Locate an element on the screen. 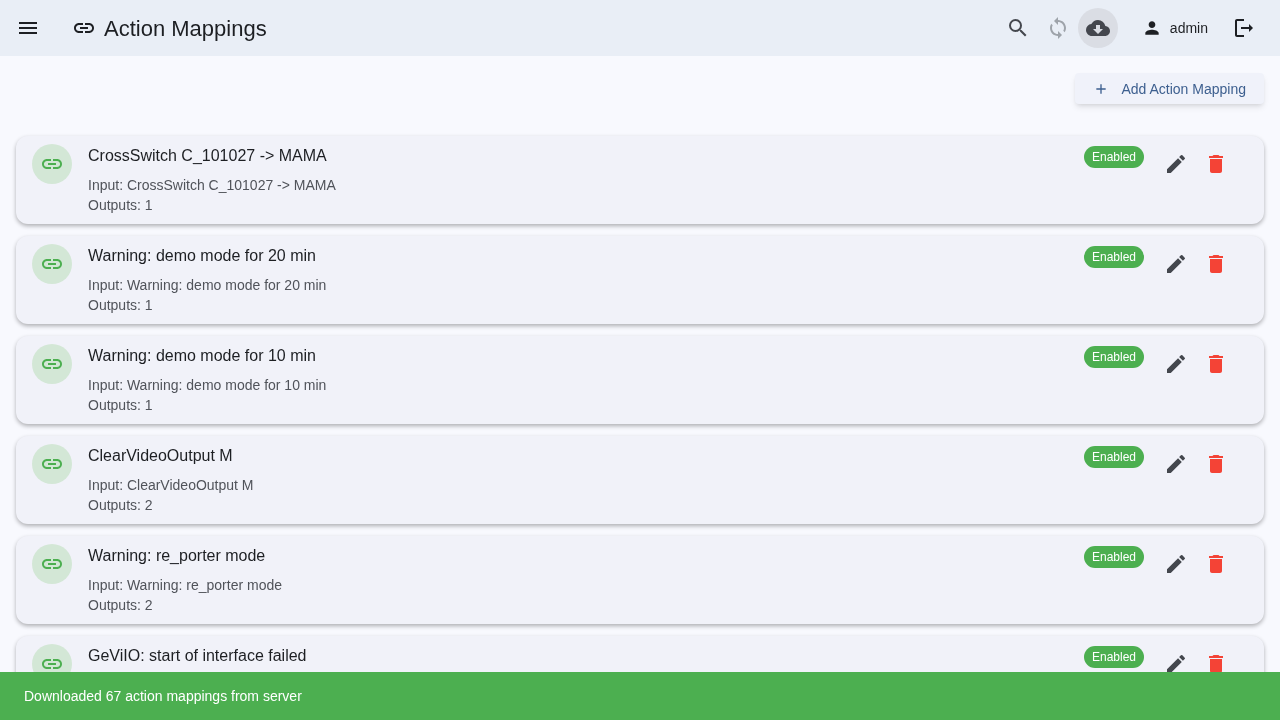 The image size is (1280, 720). mapping-card: Warning: re_porter mode Input: Warning: re_porter mode Outputs: 2 Enabled is located at coordinates (640, 580).